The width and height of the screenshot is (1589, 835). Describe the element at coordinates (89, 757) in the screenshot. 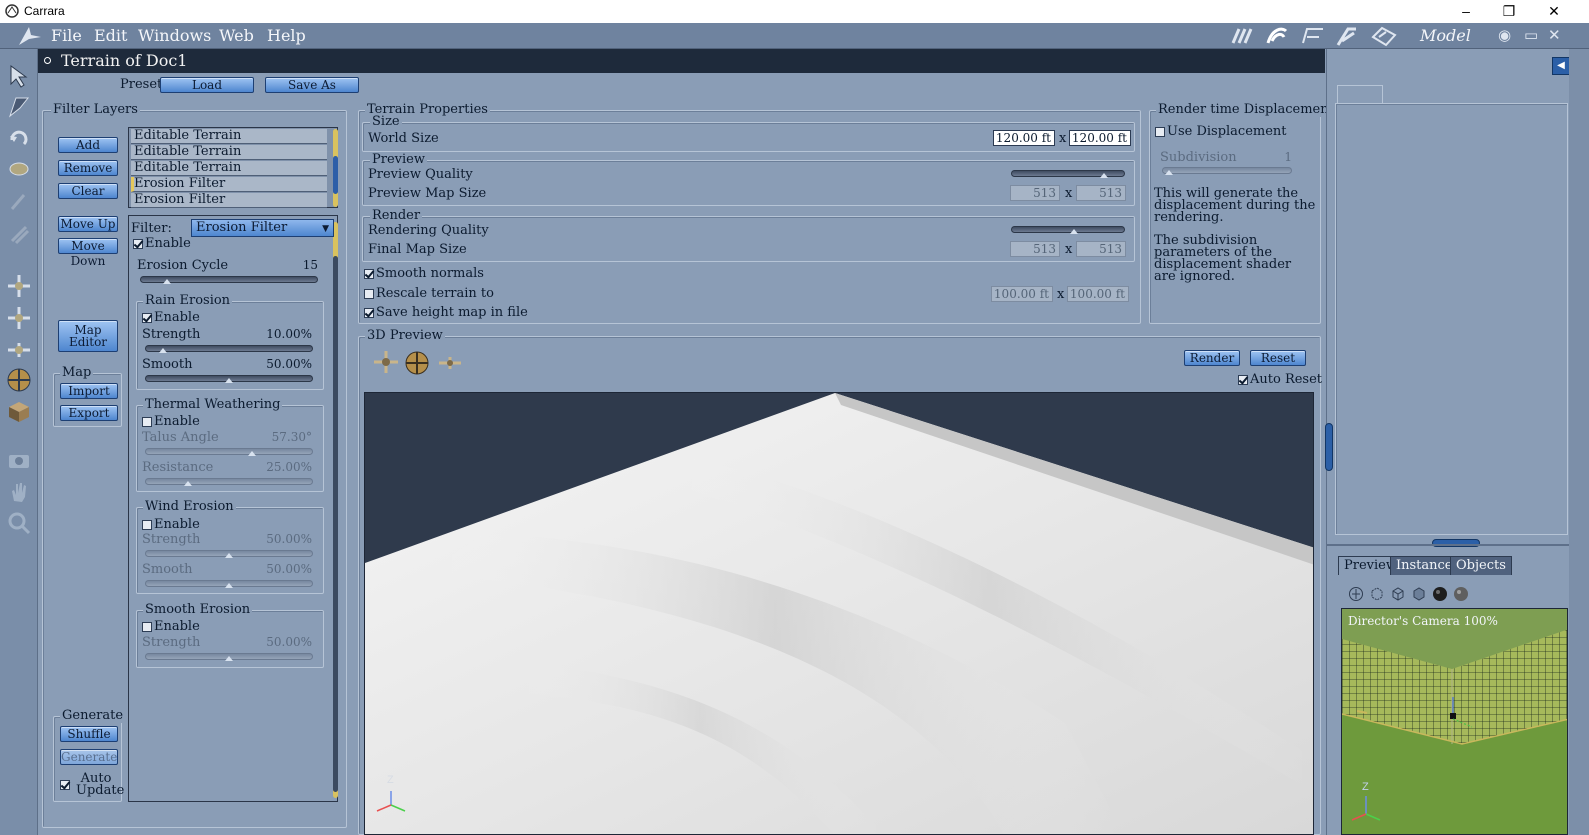

I see `generate-button: Generate` at that location.